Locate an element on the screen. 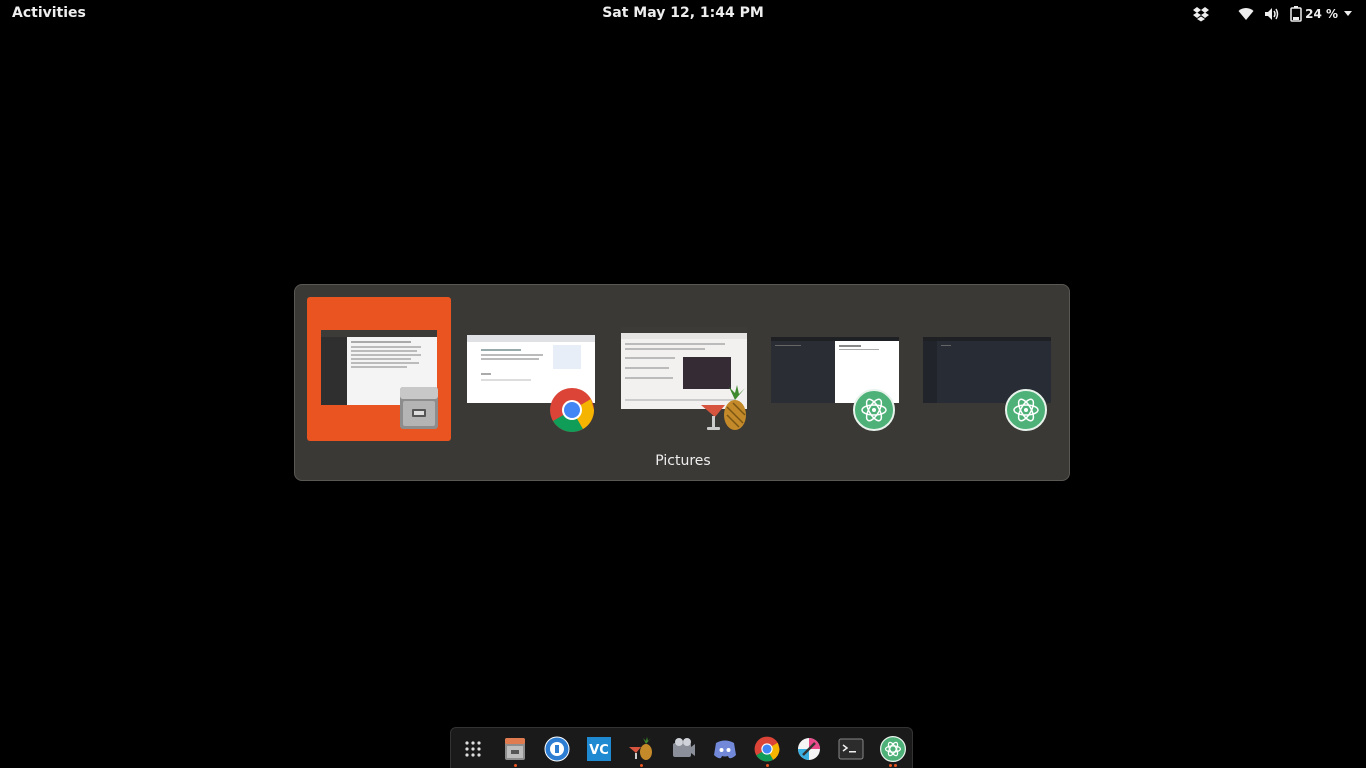 This screenshot has width=1366, height=768. transmission-icon is located at coordinates (557, 749).